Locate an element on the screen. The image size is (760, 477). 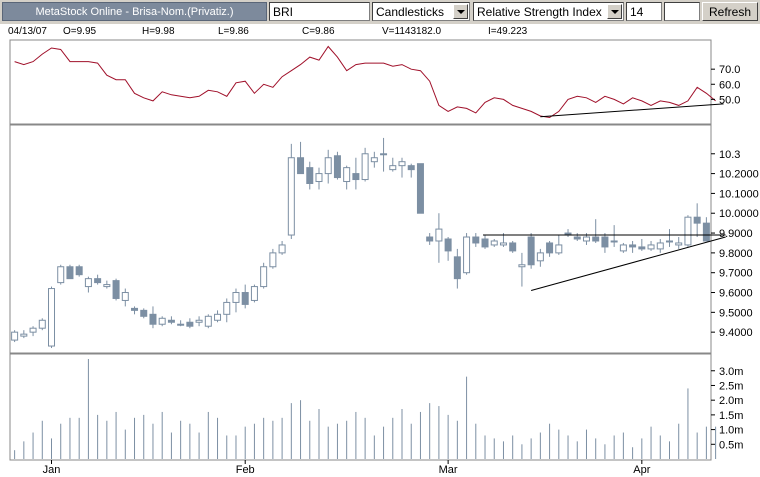
x-tick-label: Mar is located at coordinates (448, 470).